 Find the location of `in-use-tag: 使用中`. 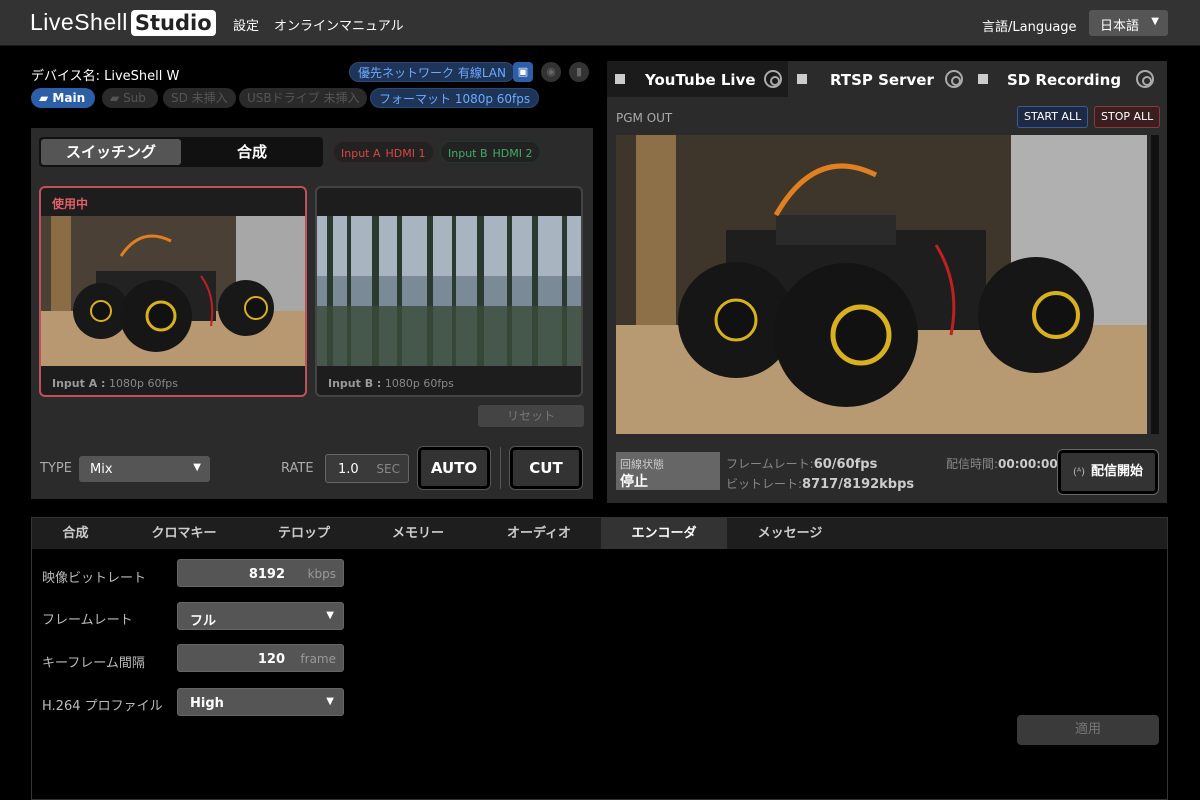

in-use-tag: 使用中 is located at coordinates (70, 204).